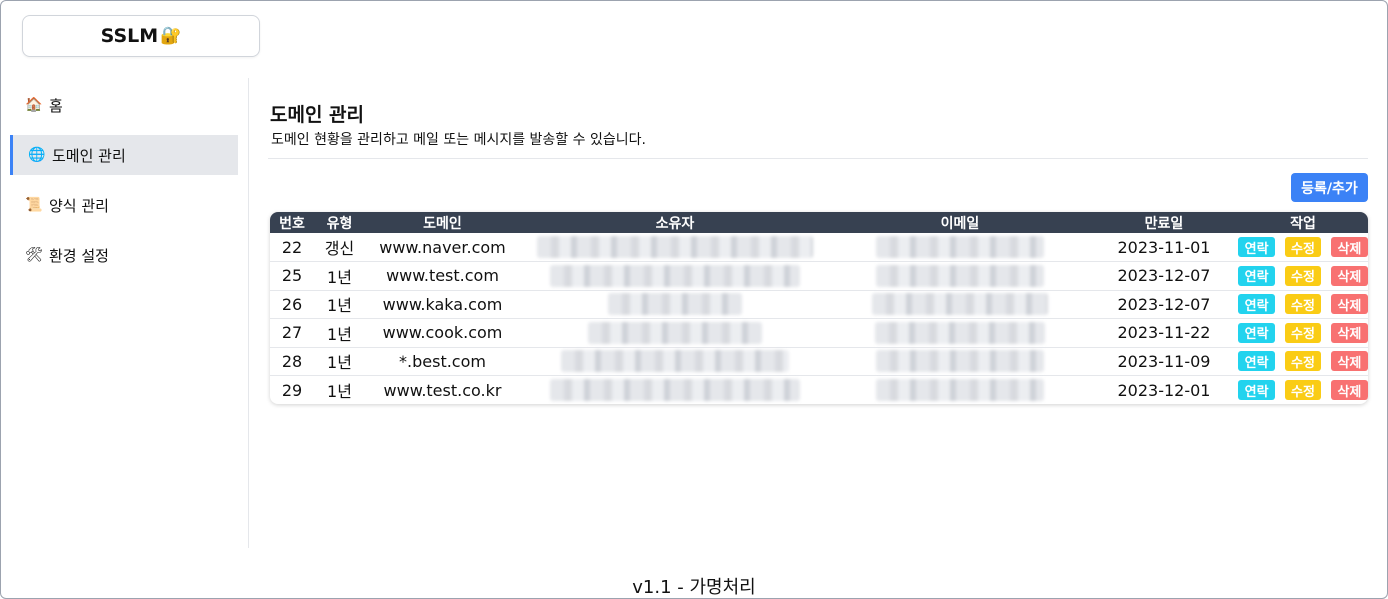 Image resolution: width=1388 pixels, height=599 pixels. What do you see at coordinates (1164, 333) in the screenshot?
I see `row-expiry: 2023-11-22` at bounding box center [1164, 333].